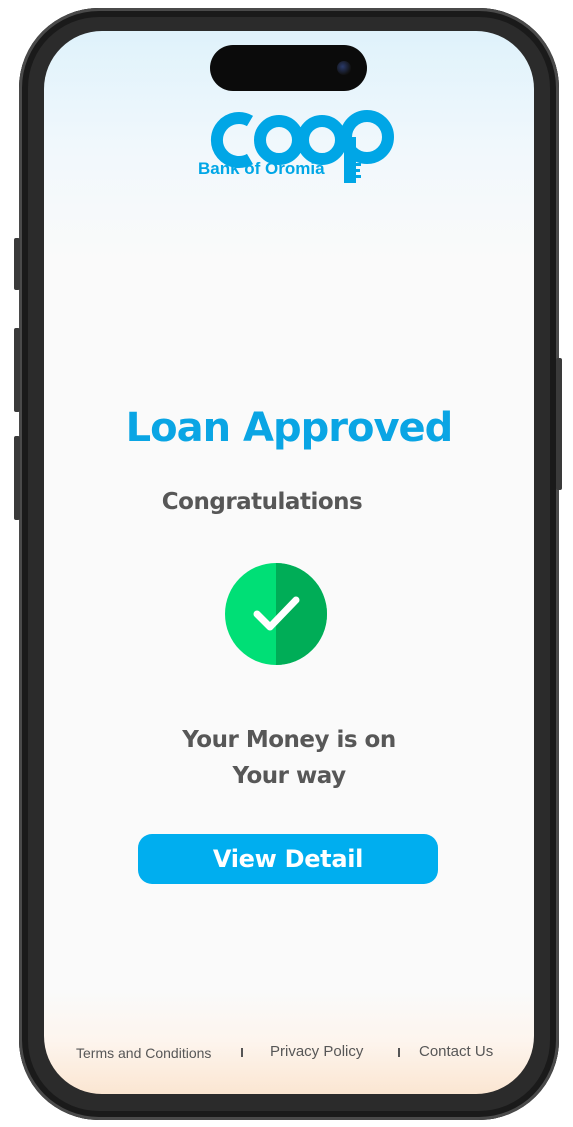 The image size is (573, 1127). Describe the element at coordinates (276, 614) in the screenshot. I see `check-circle-icon` at that location.